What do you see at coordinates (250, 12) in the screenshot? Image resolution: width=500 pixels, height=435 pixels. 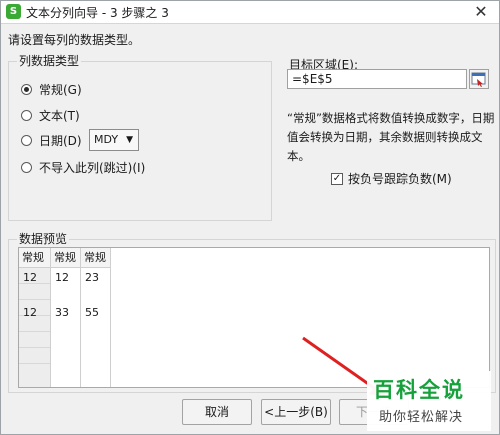 I see `title-bar: S 文本分列向导 - 3 步骤之 3 ✕` at bounding box center [250, 12].